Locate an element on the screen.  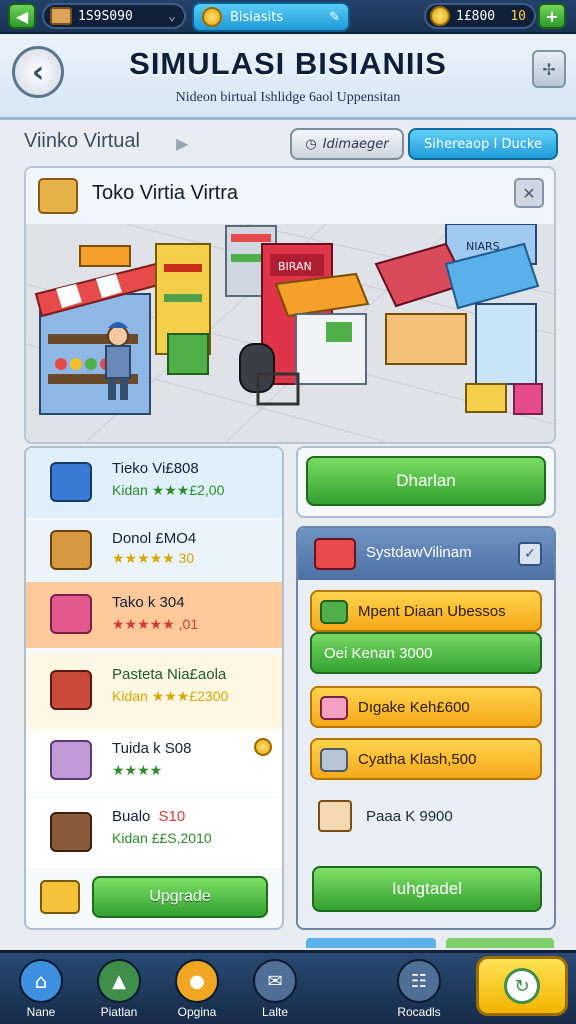
money-icon is located at coordinates (335, 554).